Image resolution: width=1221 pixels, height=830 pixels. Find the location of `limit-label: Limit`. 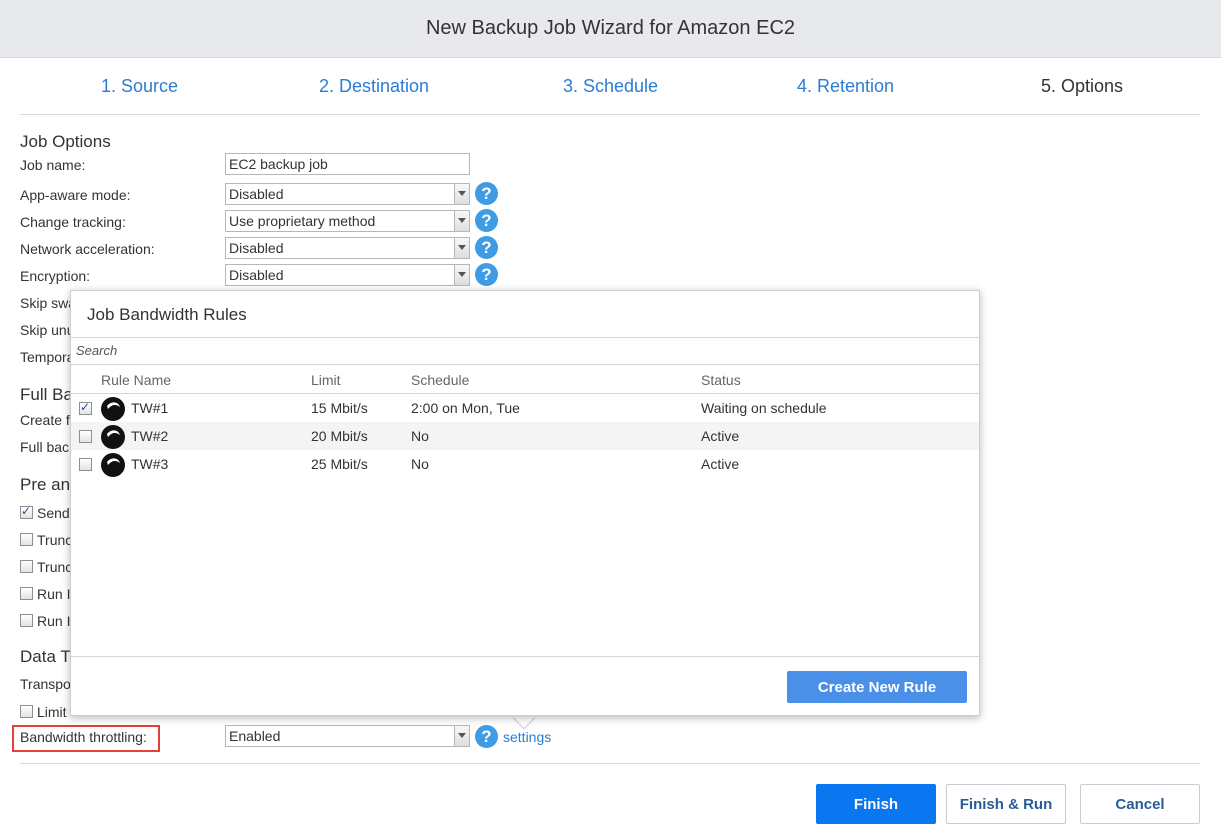

limit-label: Limit is located at coordinates (52, 712).